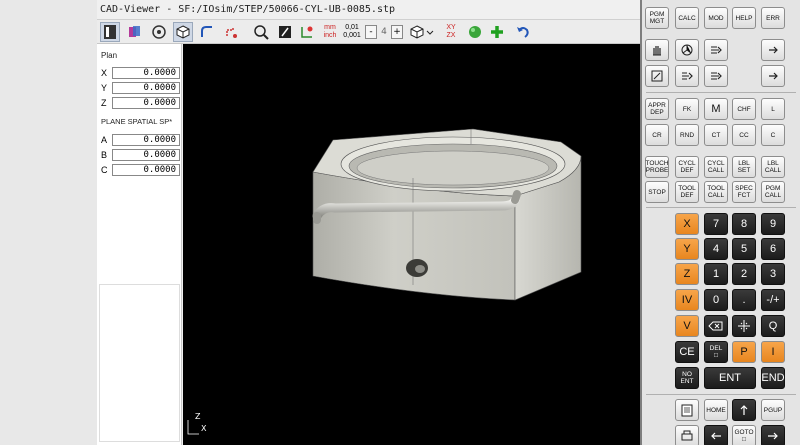 The height and width of the screenshot is (445, 800). I want to click on plane-toggle-button: XY ZX, so click(451, 32).